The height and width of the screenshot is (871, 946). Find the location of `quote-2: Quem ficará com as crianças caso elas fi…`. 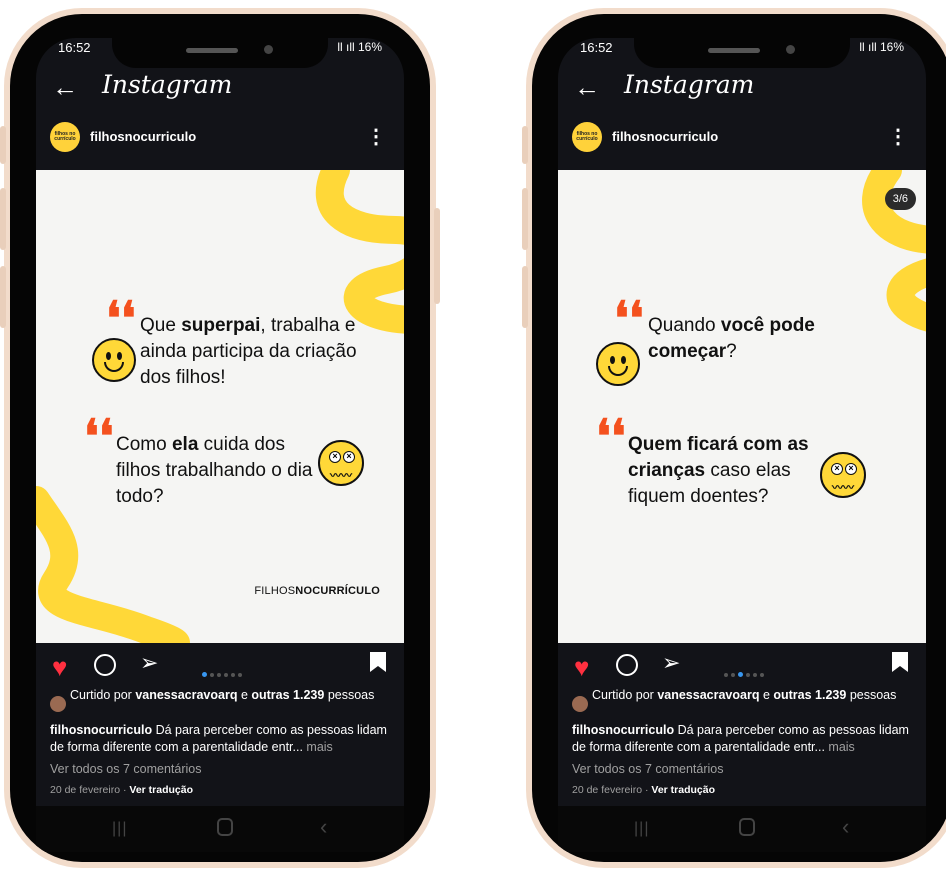

quote-2: Quem ficará com as crianças caso elas fi… is located at coordinates (718, 470).